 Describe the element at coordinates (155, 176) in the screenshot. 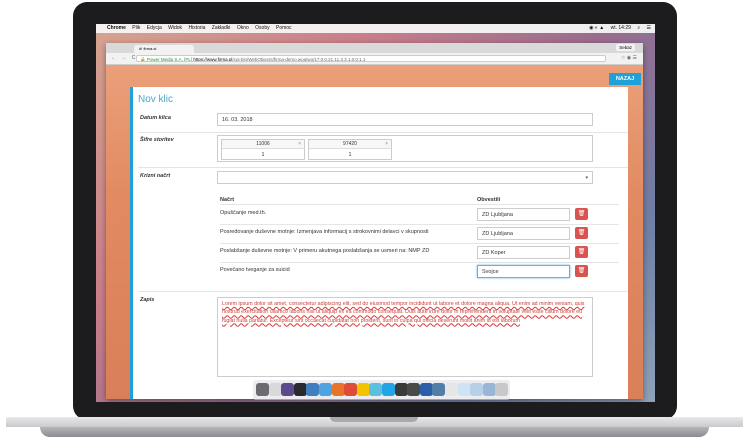

I see `krizni-label: Krizni načrt` at that location.